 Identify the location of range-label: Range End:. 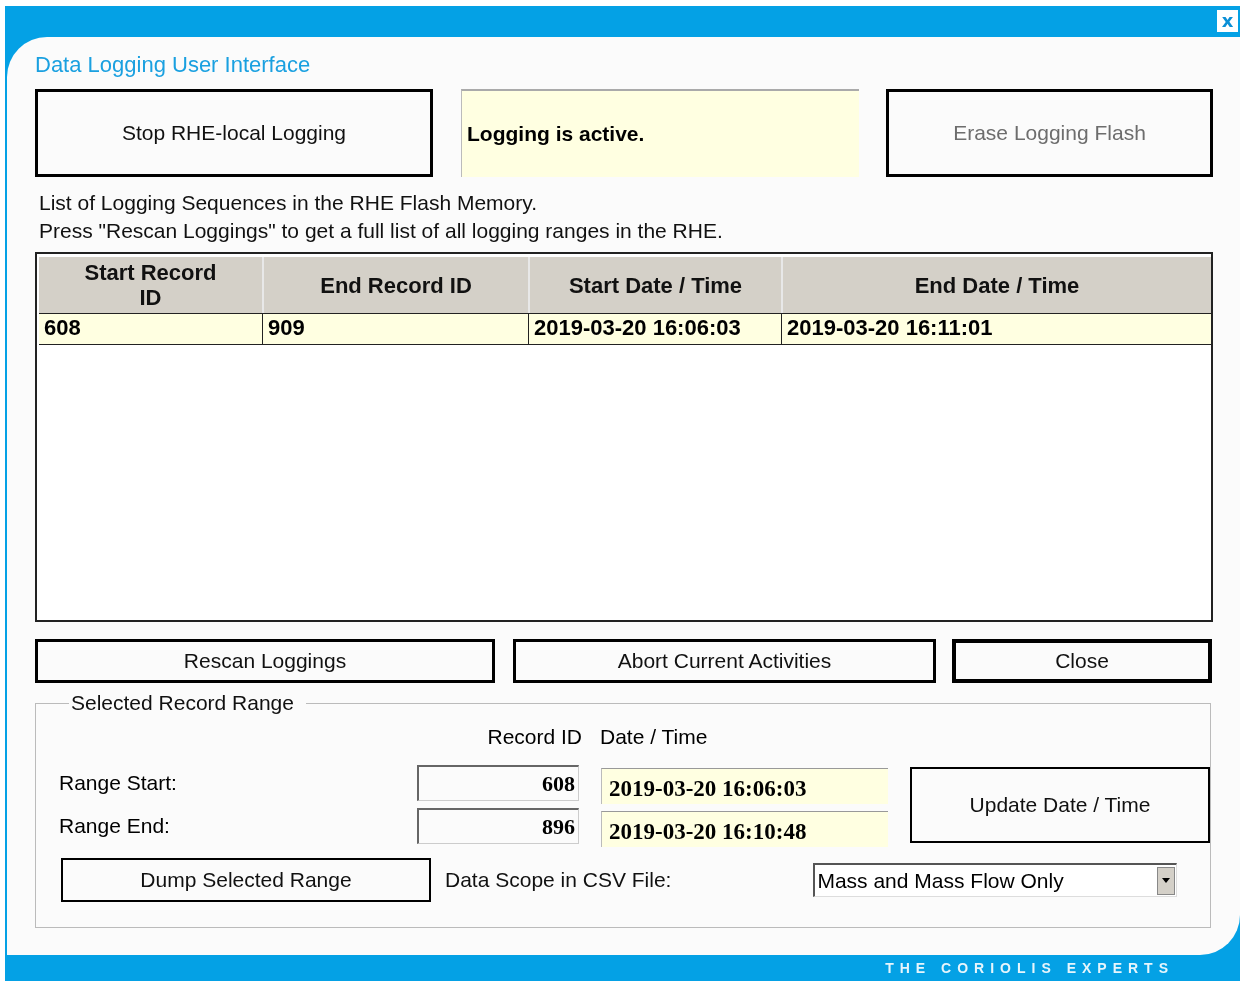
(114, 826).